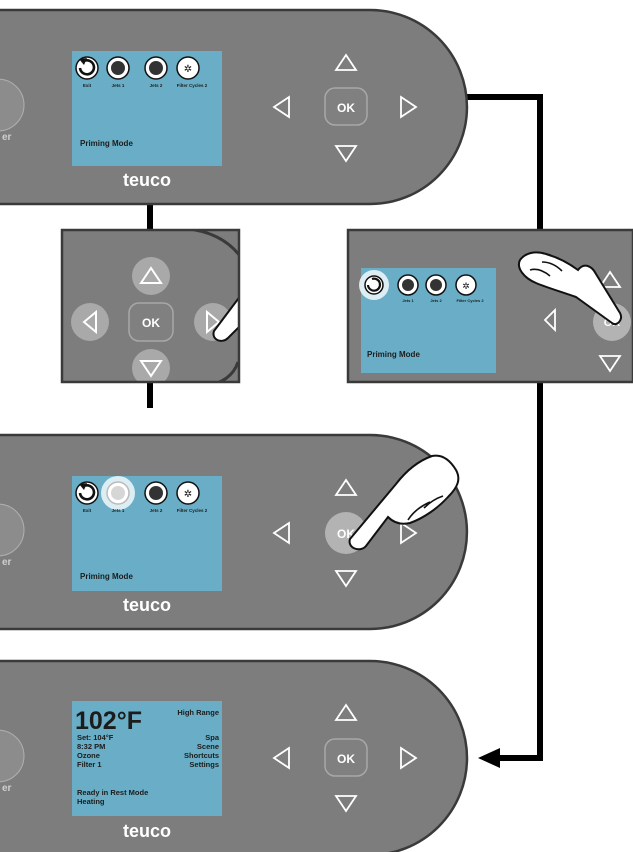 This screenshot has height=852, width=633. What do you see at coordinates (89, 764) in the screenshot?
I see `filter-status: Filter 1` at bounding box center [89, 764].